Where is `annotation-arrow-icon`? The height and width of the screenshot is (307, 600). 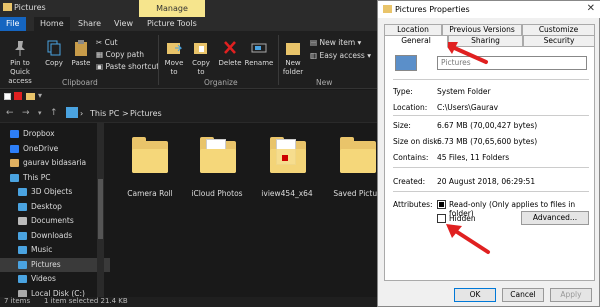
annotation-arrow-icon is located at coordinates (468, 239).